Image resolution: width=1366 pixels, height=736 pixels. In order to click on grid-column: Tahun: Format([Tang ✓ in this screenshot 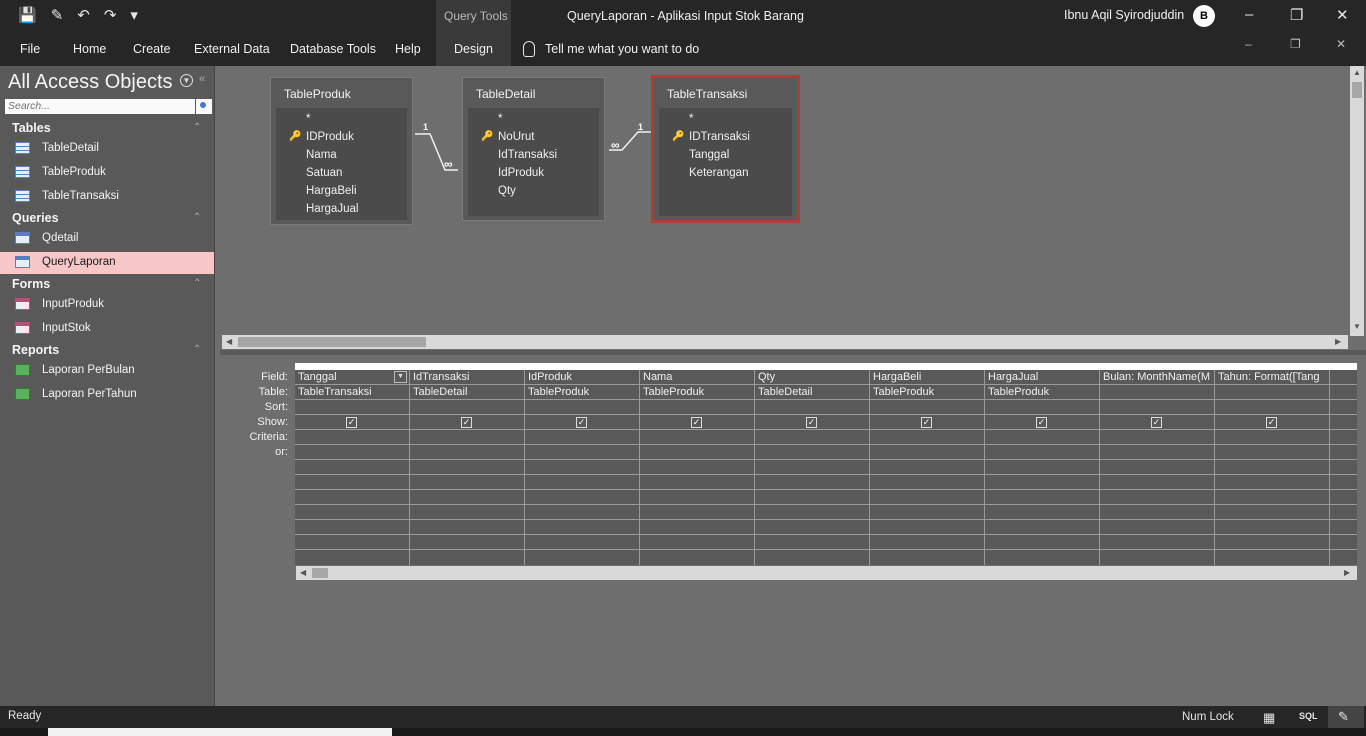, I will do `click(1272, 467)`.